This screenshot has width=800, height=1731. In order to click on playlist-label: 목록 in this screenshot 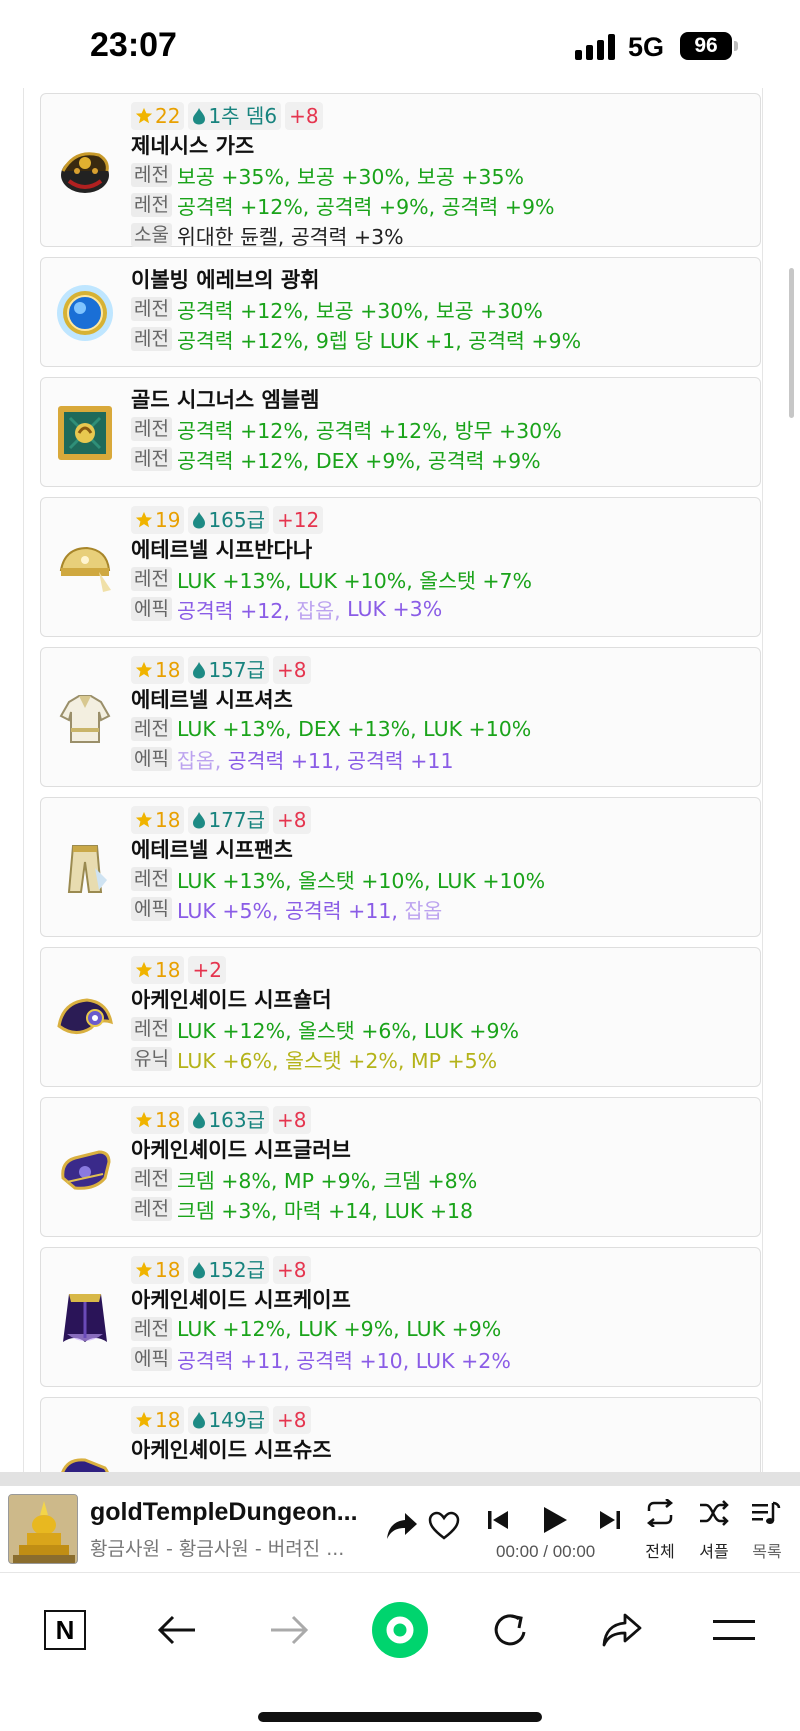, I will do `click(767, 1550)`.